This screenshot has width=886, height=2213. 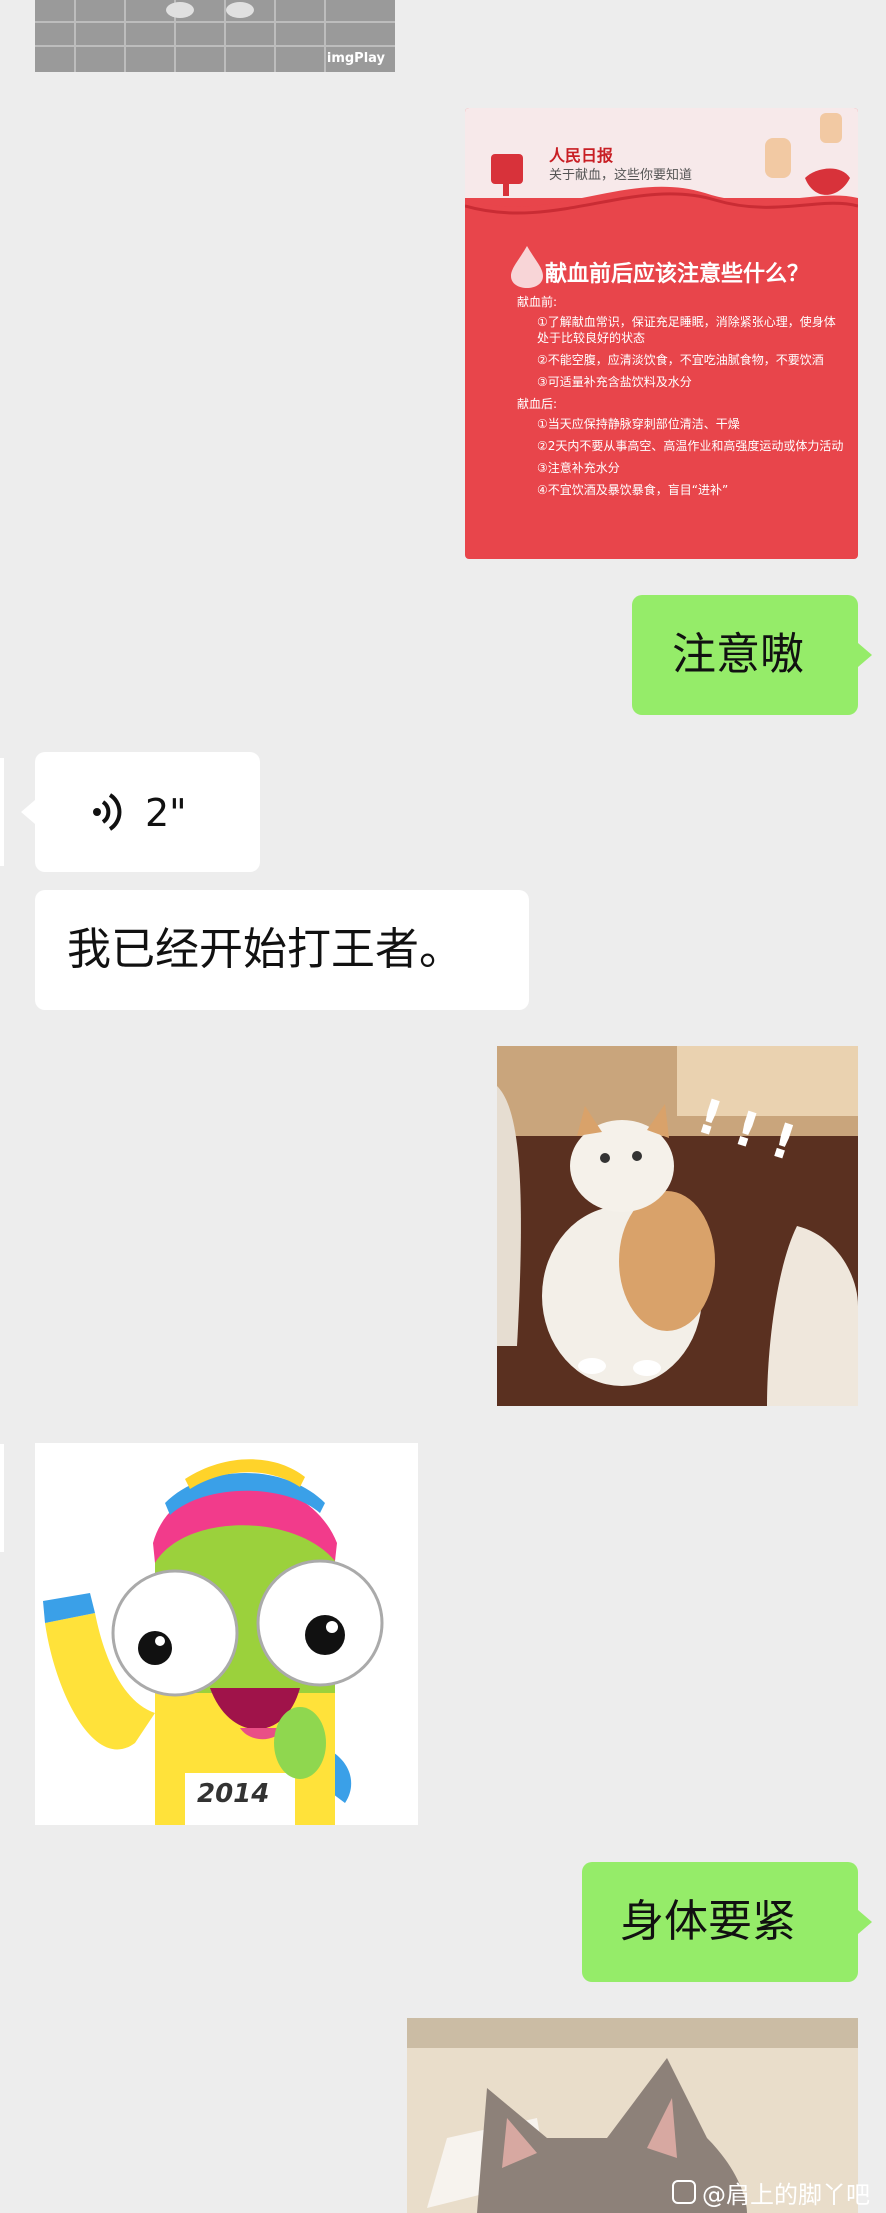 What do you see at coordinates (215, 36) in the screenshot?
I see `received-image-top: imgPlay` at bounding box center [215, 36].